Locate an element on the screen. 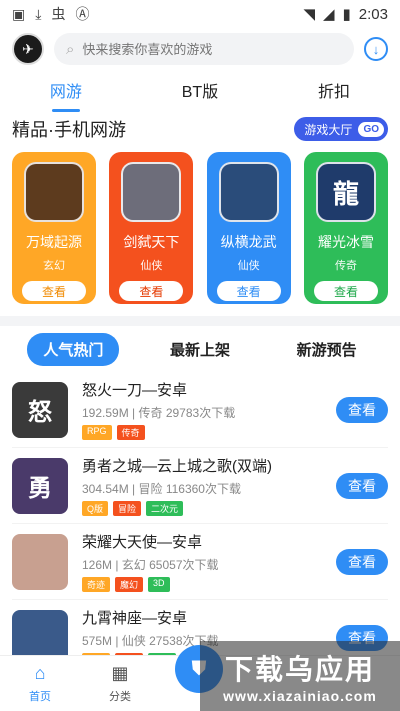  tab-0: 网游 is located at coordinates (66, 90).